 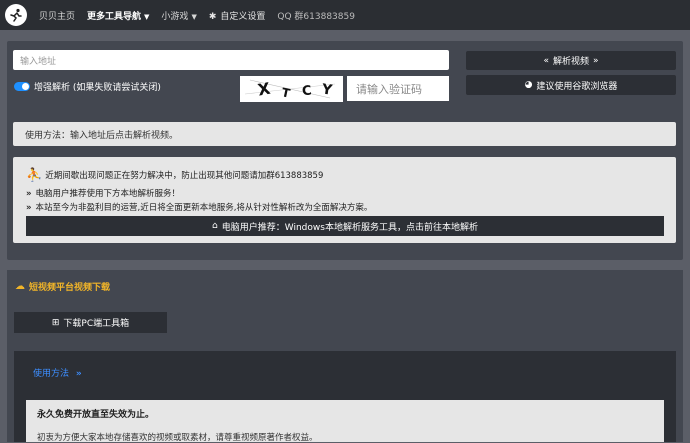 I want to click on notice-line-1-text: 近期间歇出现问题正在努力解决中，防止出现其他问题请加群613883859, so click(x=184, y=176).